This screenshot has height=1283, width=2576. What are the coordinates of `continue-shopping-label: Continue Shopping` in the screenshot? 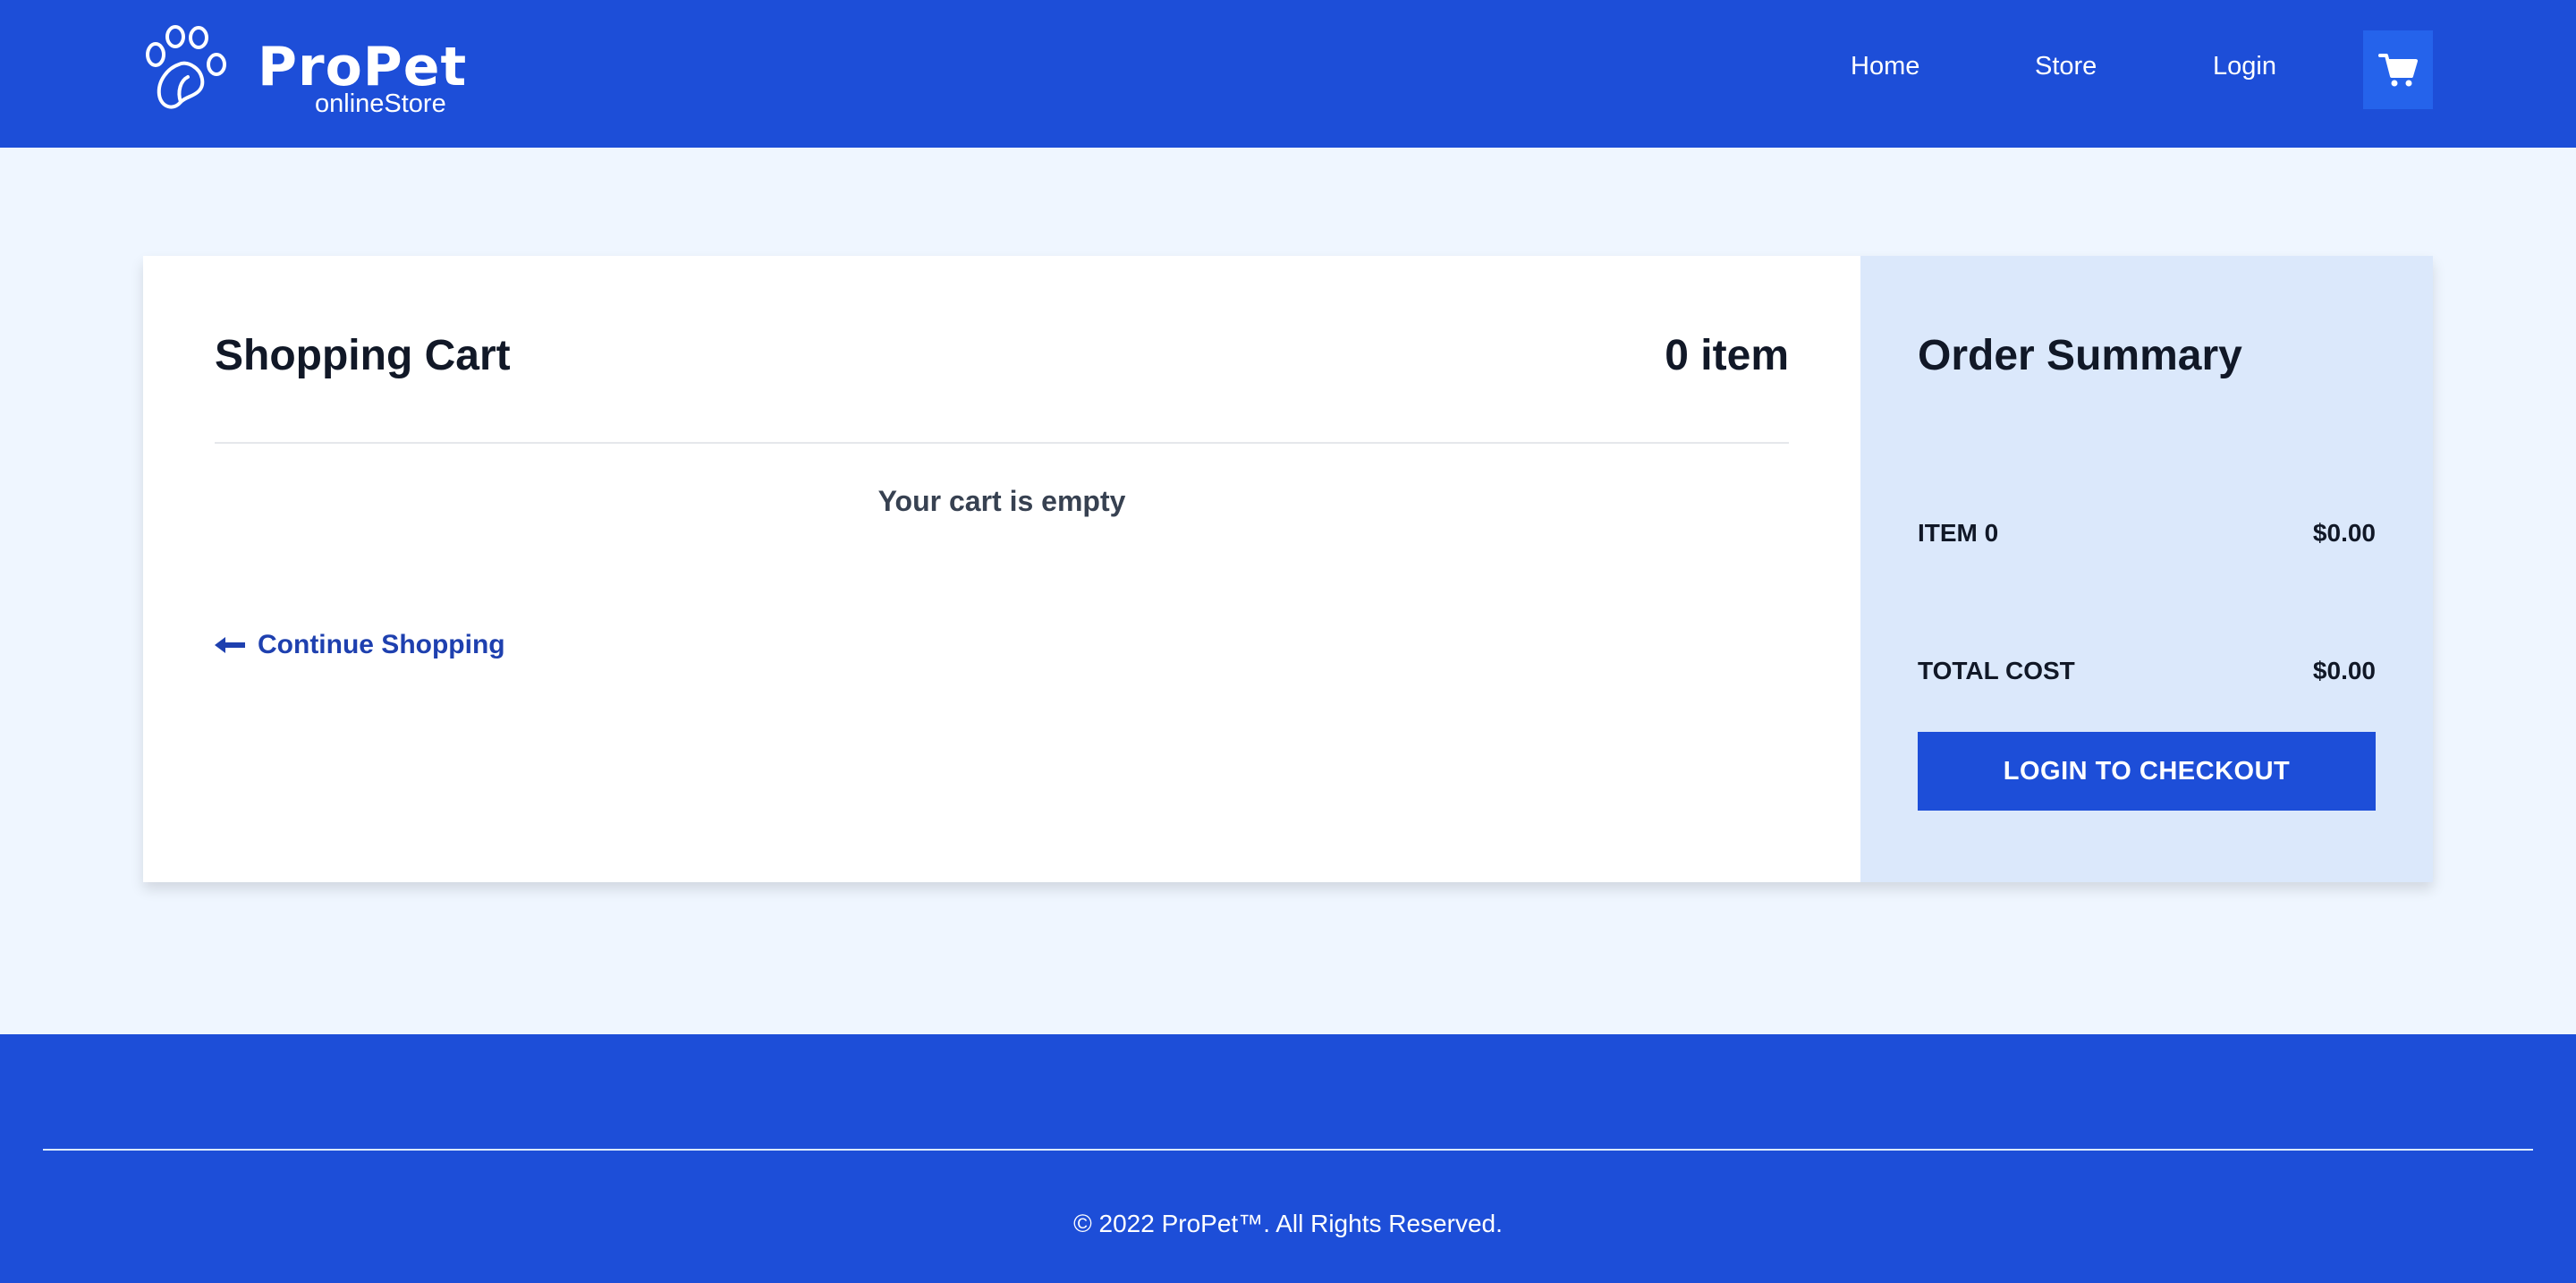 It's located at (381, 644).